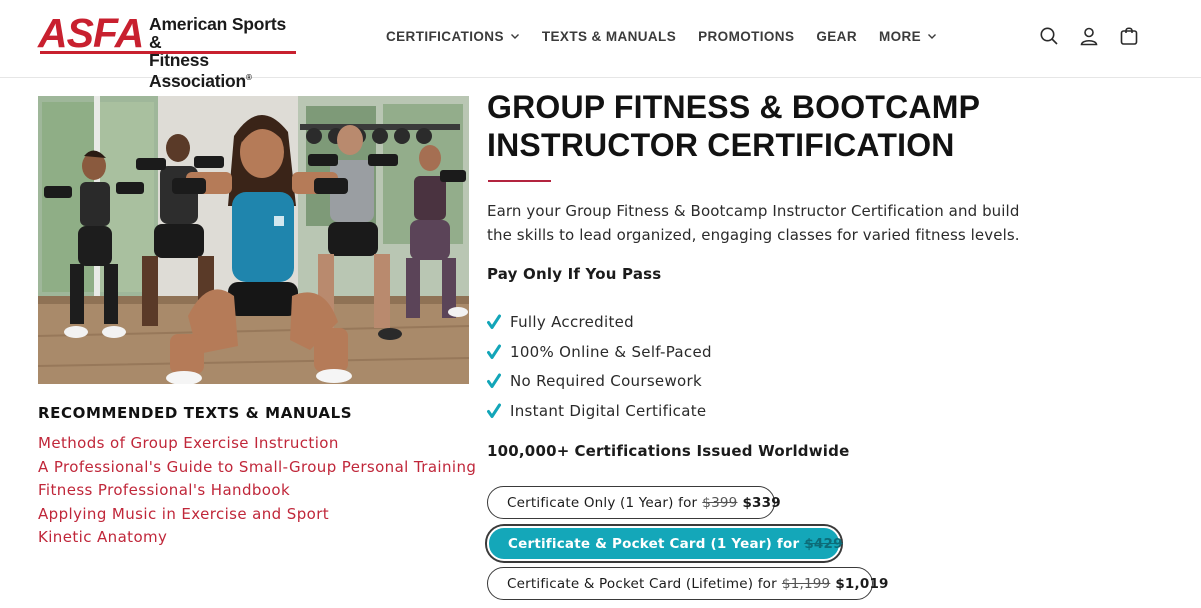 This screenshot has width=1201, height=608. I want to click on issued-count: 100,000+ Certifications Issued Worldwide, so click(668, 451).